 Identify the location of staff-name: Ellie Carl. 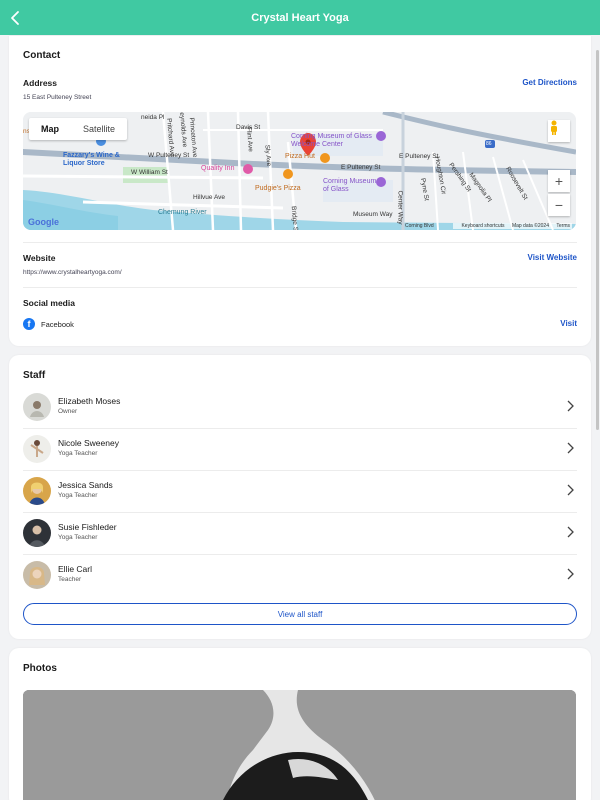
(75, 569).